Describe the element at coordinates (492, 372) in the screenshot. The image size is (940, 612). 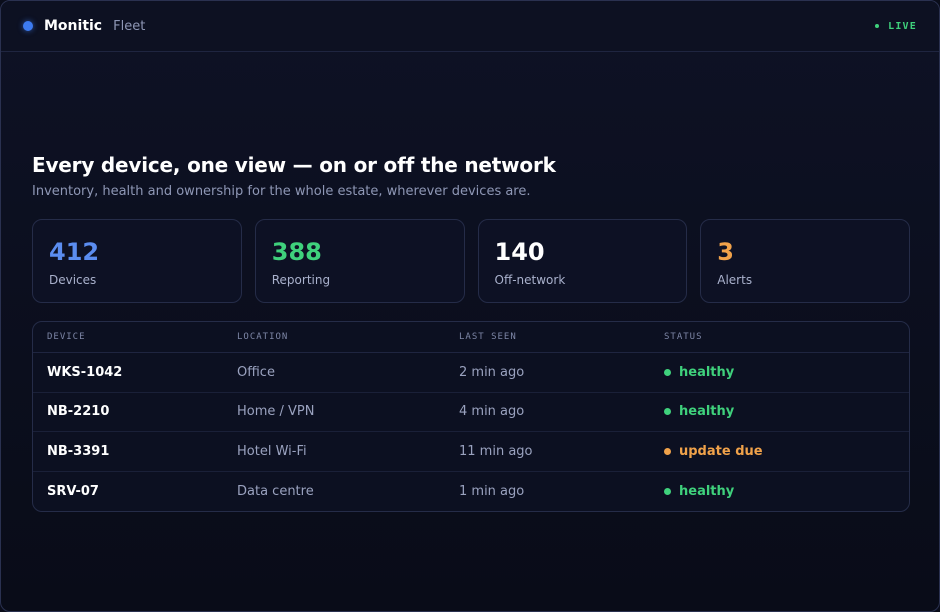
I see `device-last-seen: 2 min ago` at that location.